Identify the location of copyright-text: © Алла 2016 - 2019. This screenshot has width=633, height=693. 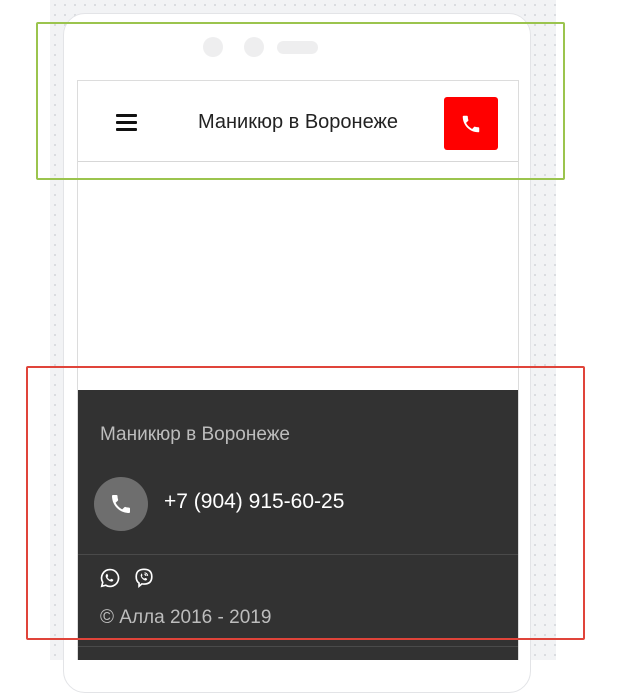
(186, 617).